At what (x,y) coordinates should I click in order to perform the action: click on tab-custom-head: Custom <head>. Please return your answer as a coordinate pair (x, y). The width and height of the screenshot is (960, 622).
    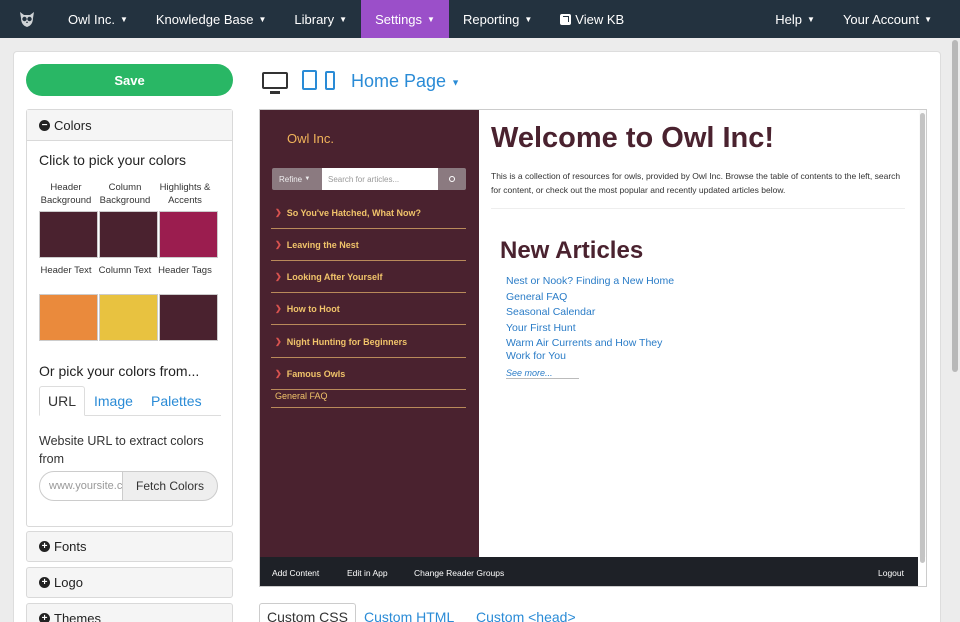
    Looking at the image, I should click on (526, 615).